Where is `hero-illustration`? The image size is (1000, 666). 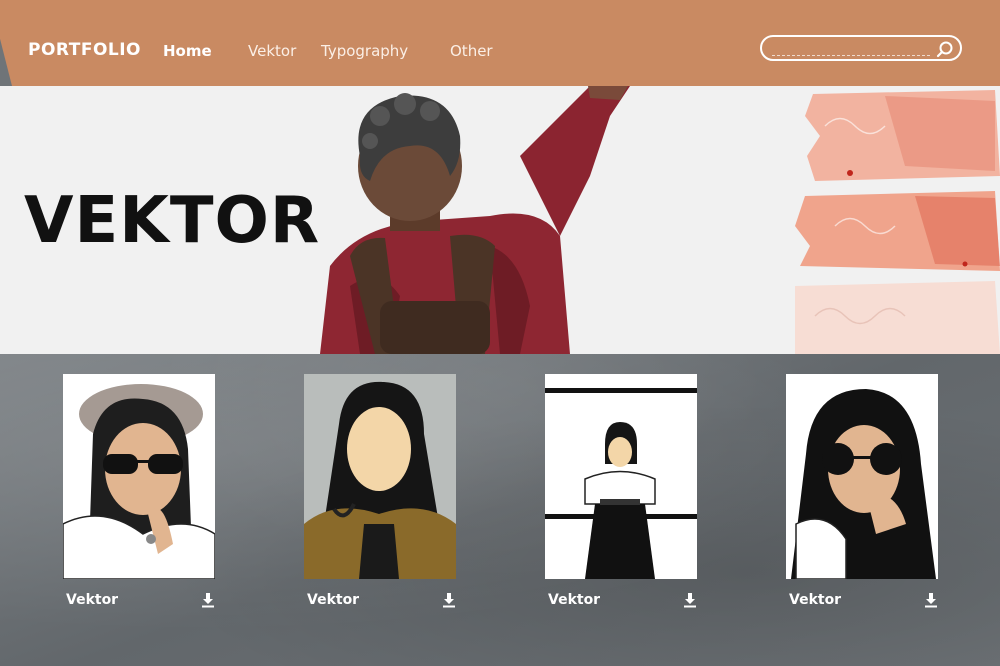
hero-illustration is located at coordinates (475, 220).